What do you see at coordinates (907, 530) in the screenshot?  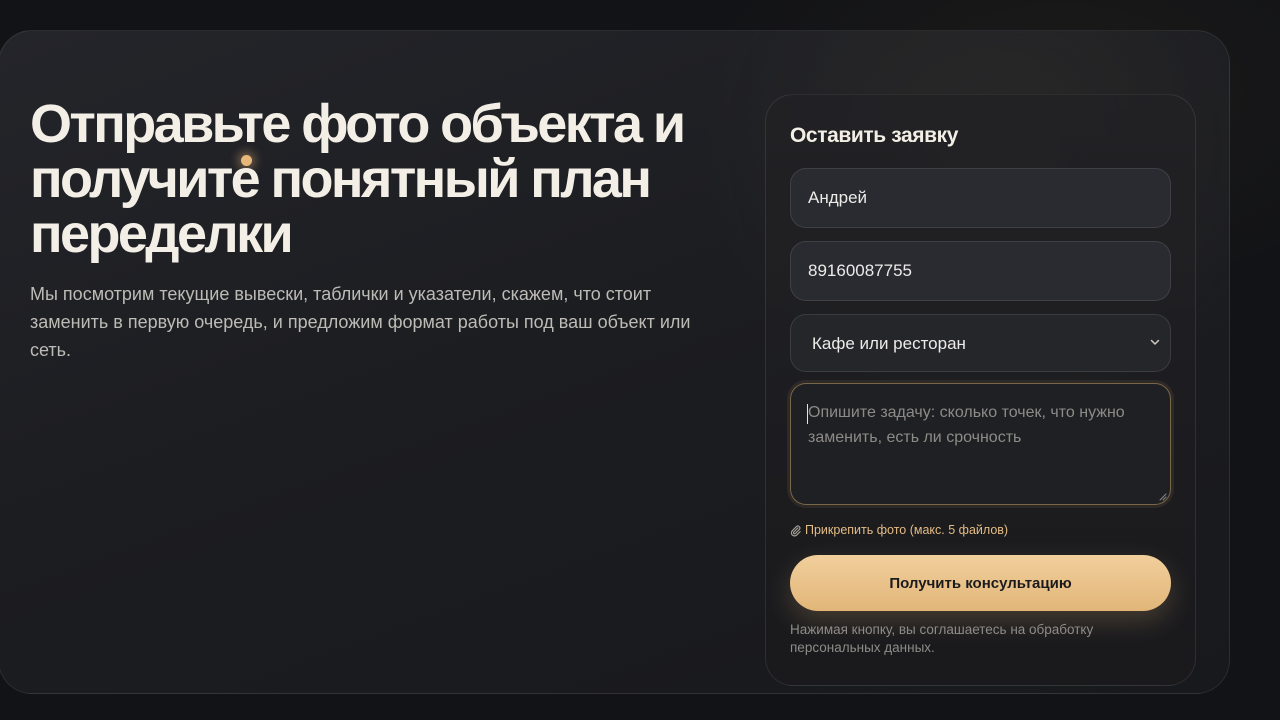 I see `attach-photo-label: Прикрепить фото (макс. 5 файлов)` at bounding box center [907, 530].